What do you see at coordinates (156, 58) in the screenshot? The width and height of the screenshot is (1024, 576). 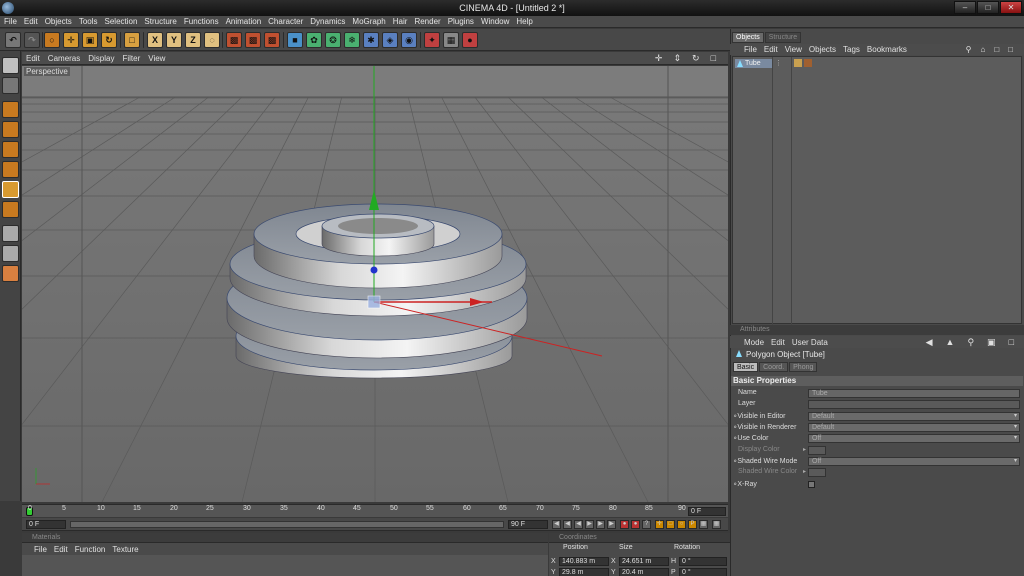 I see `vp-menu-view: View` at bounding box center [156, 58].